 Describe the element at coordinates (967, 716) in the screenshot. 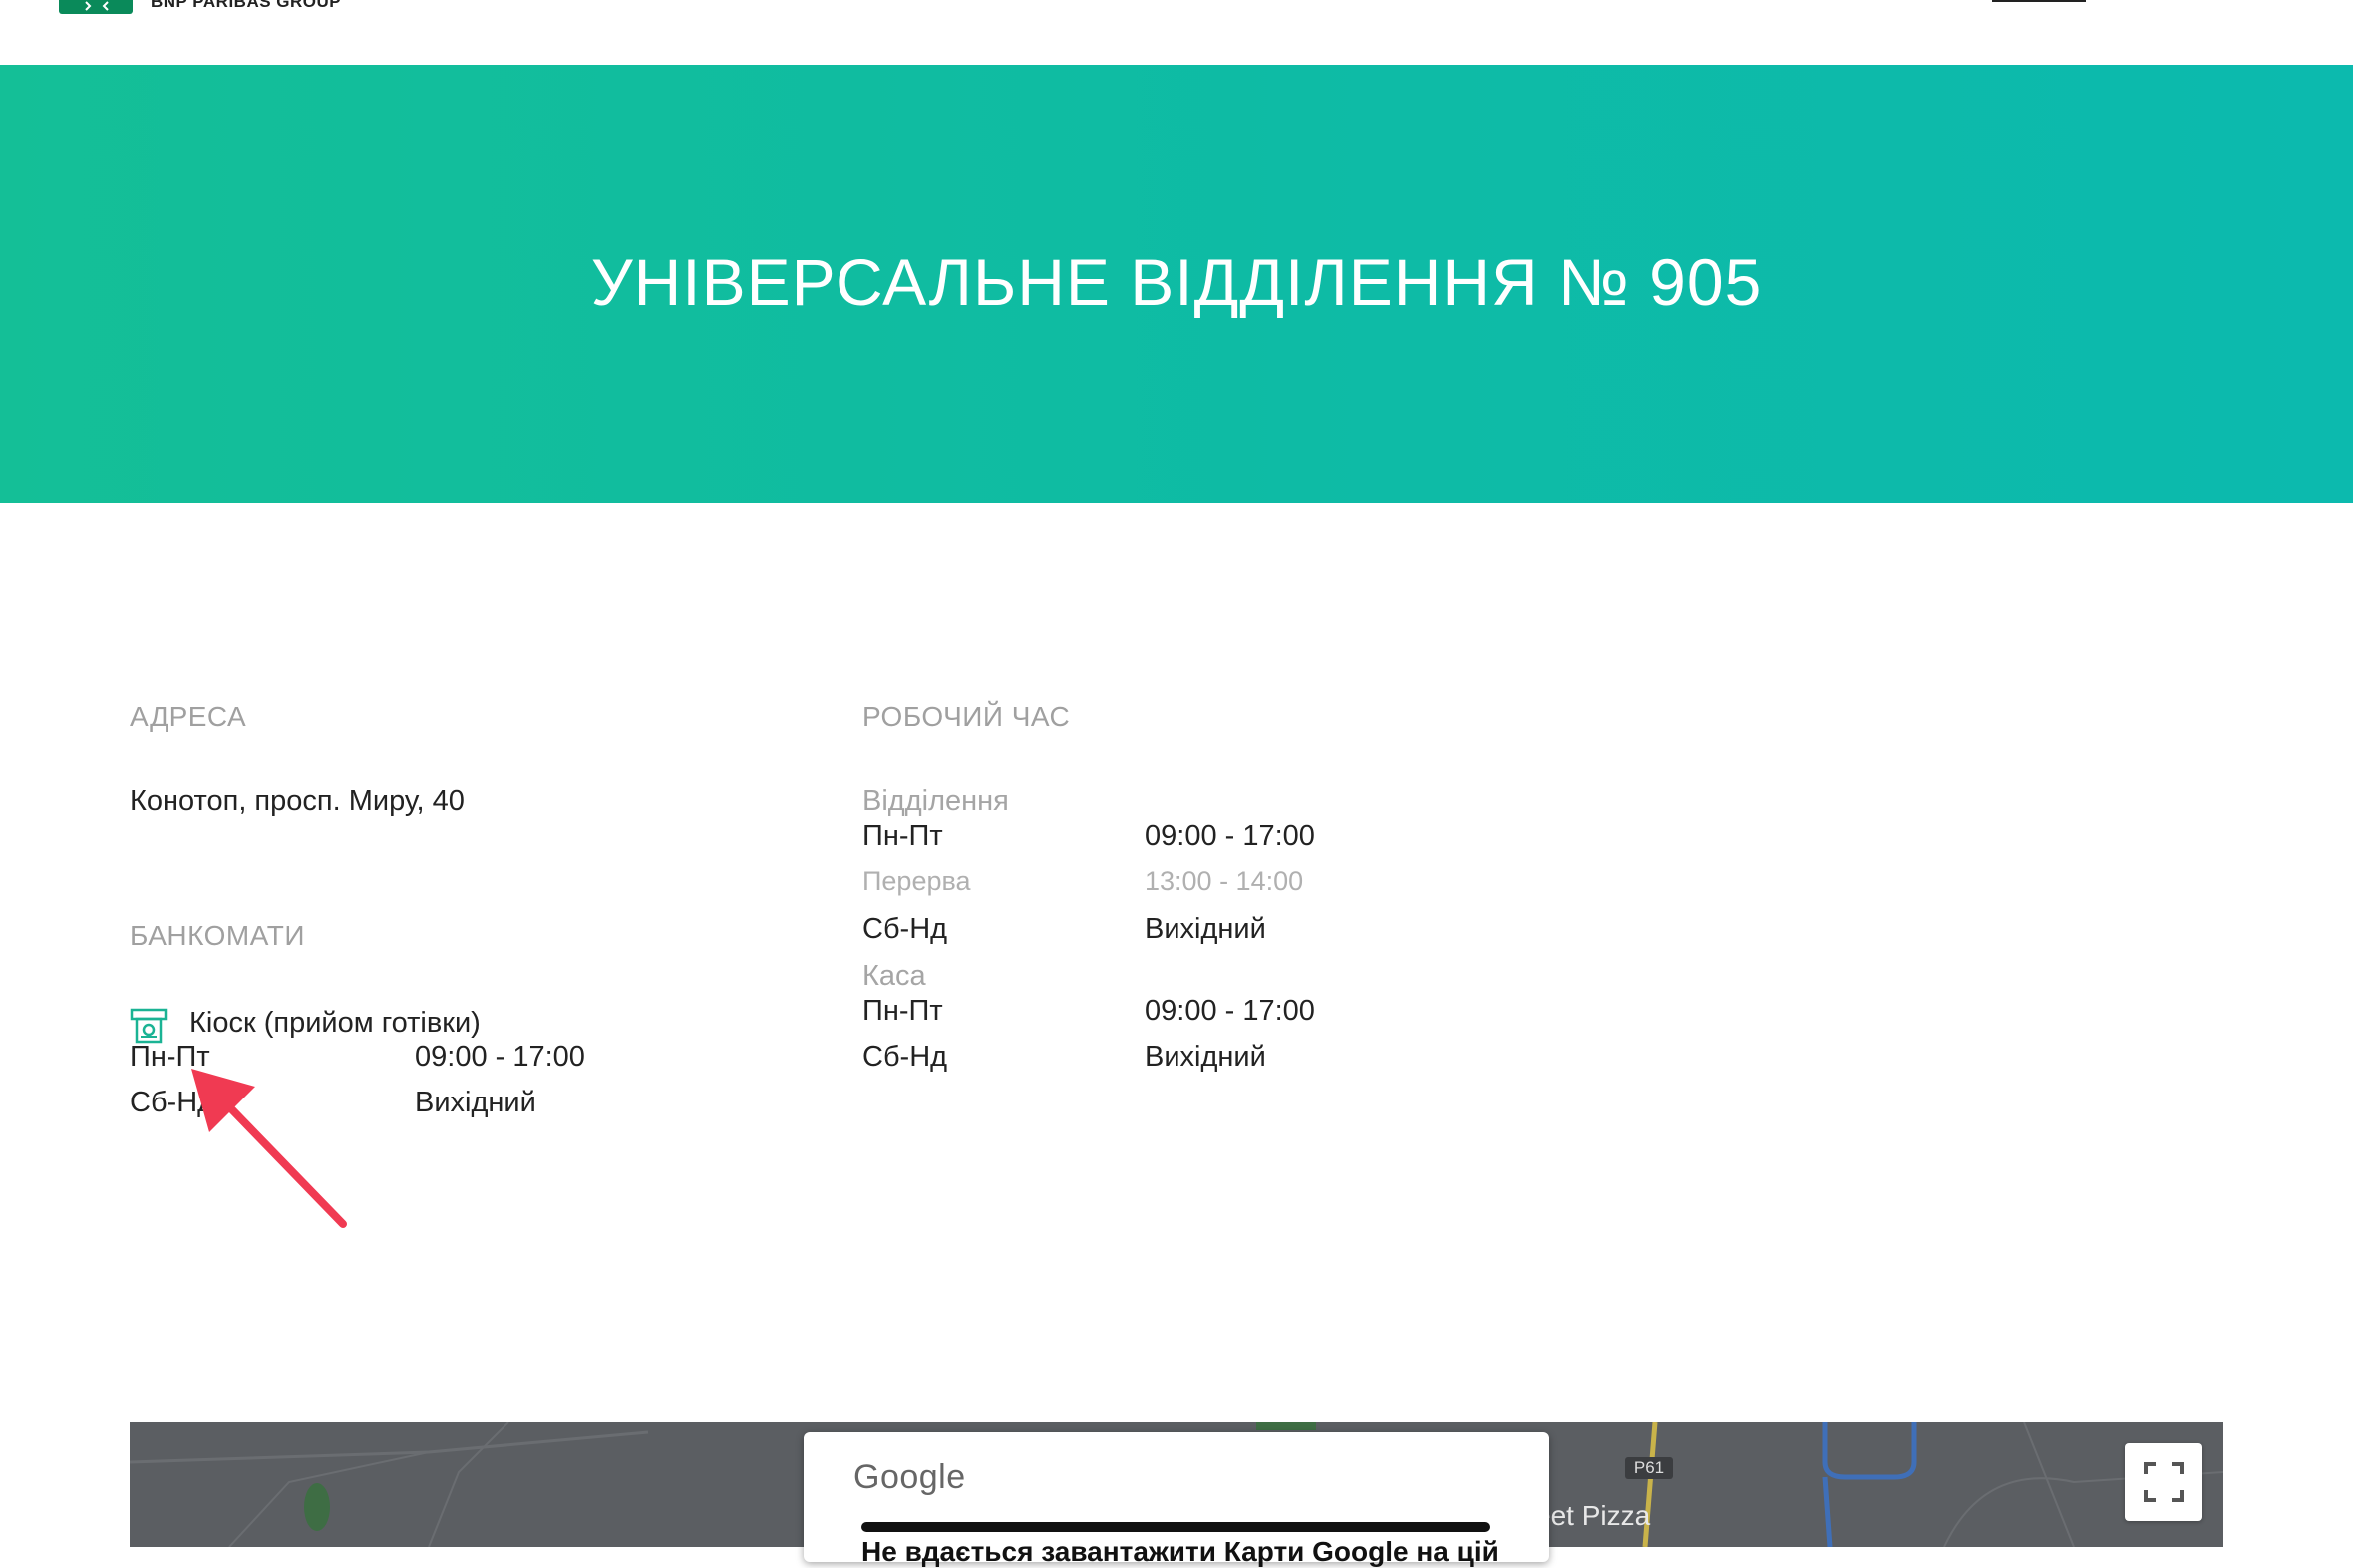

I see `working-hours-label: РОБОЧИЙ ЧАС` at that location.